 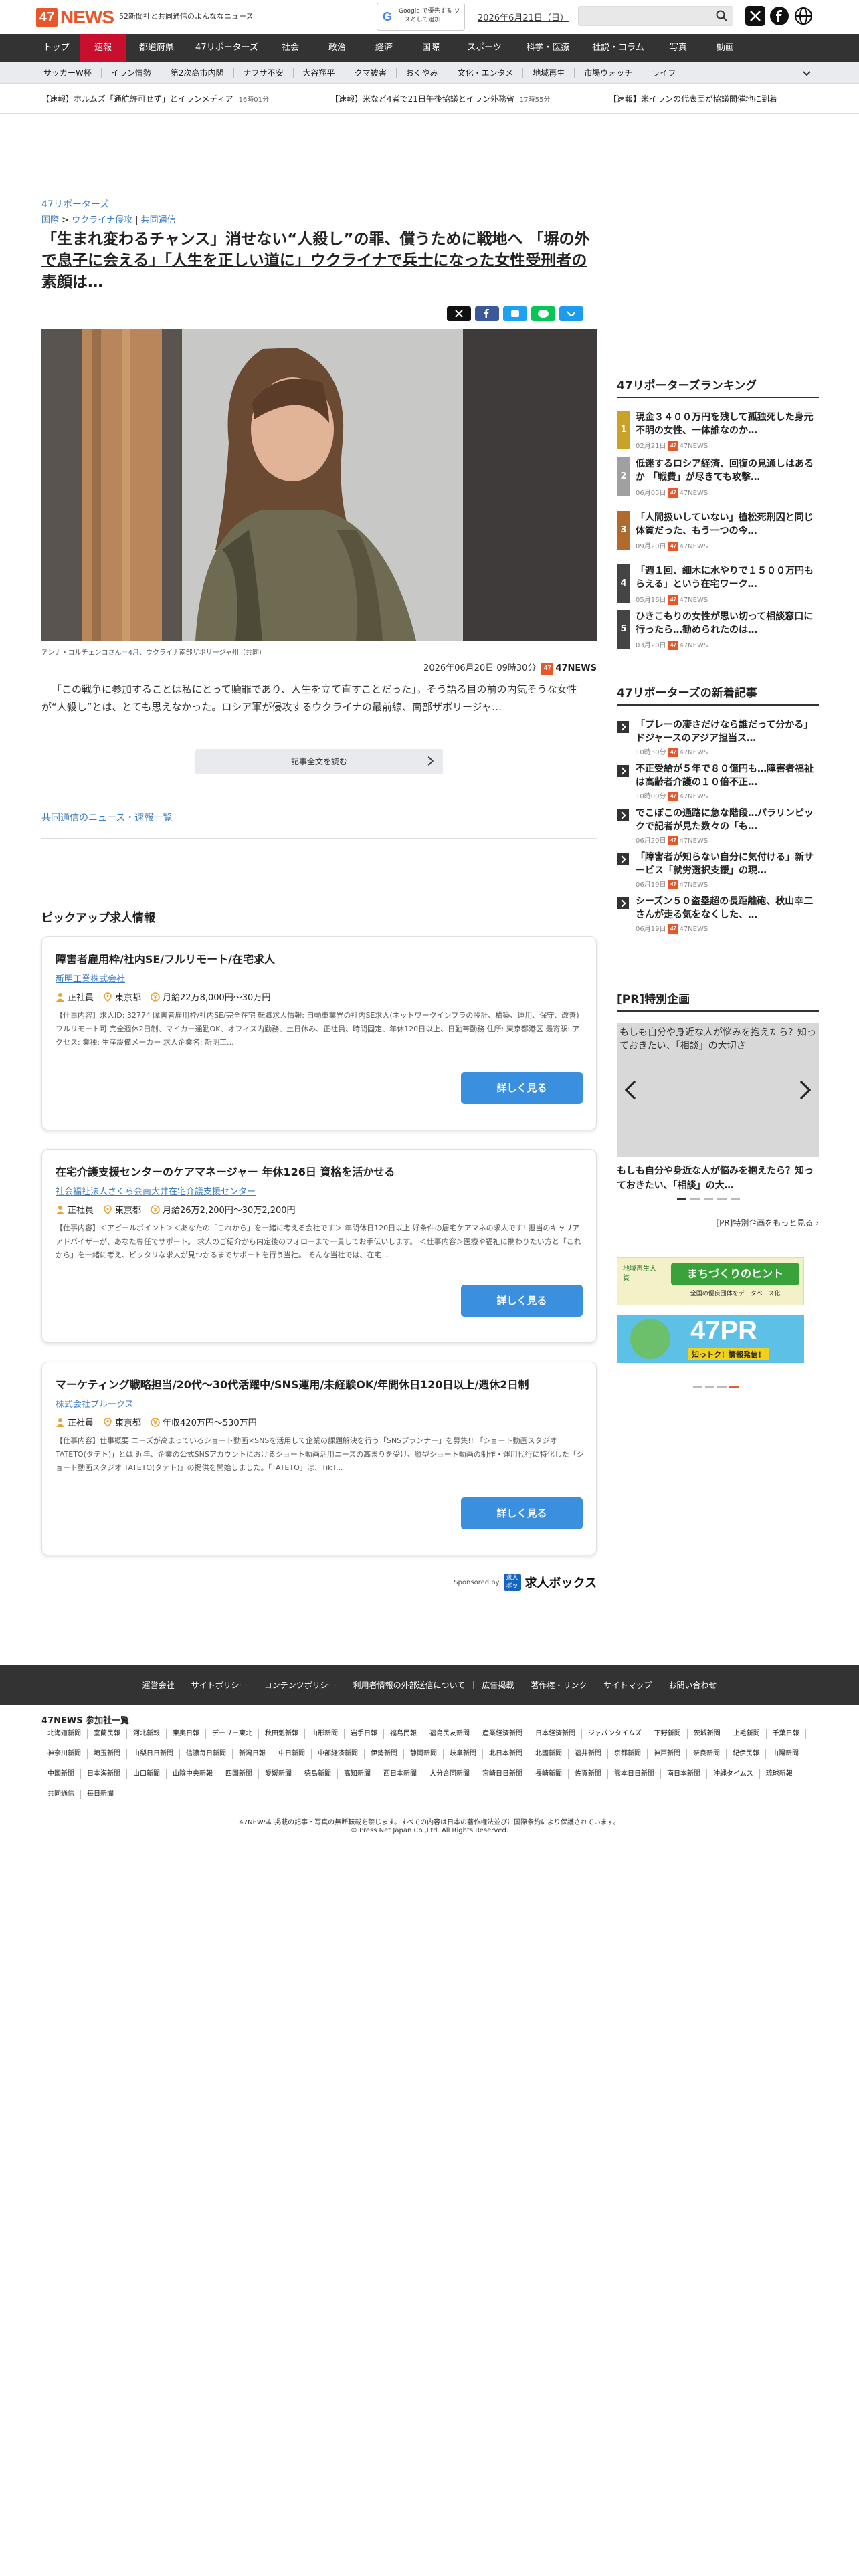 I want to click on nav-47reporters: 47リポーターズ, so click(x=227, y=48).